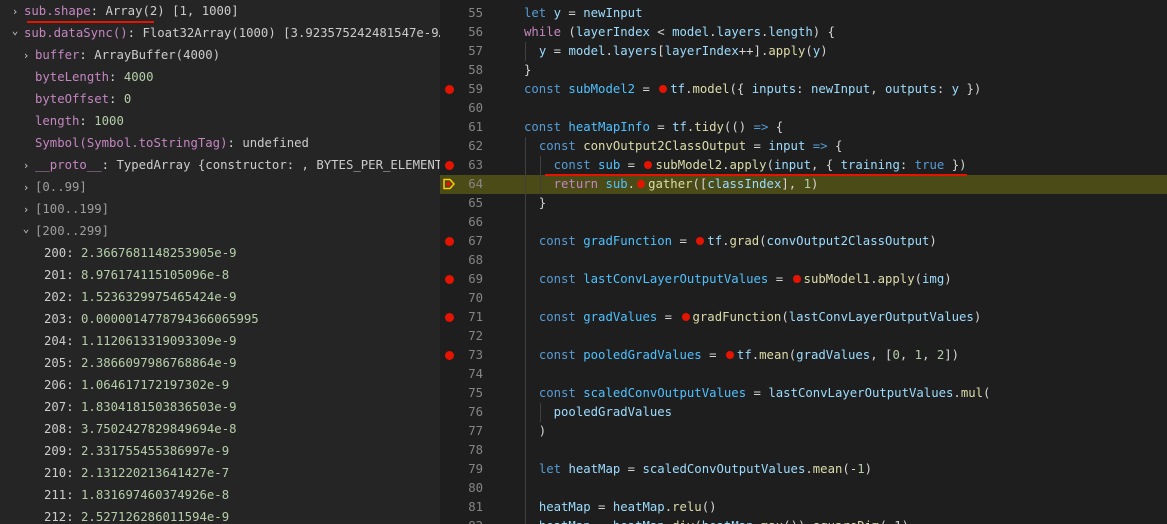 The height and width of the screenshot is (524, 1167). What do you see at coordinates (933, 279) in the screenshot?
I see `token: img` at bounding box center [933, 279].